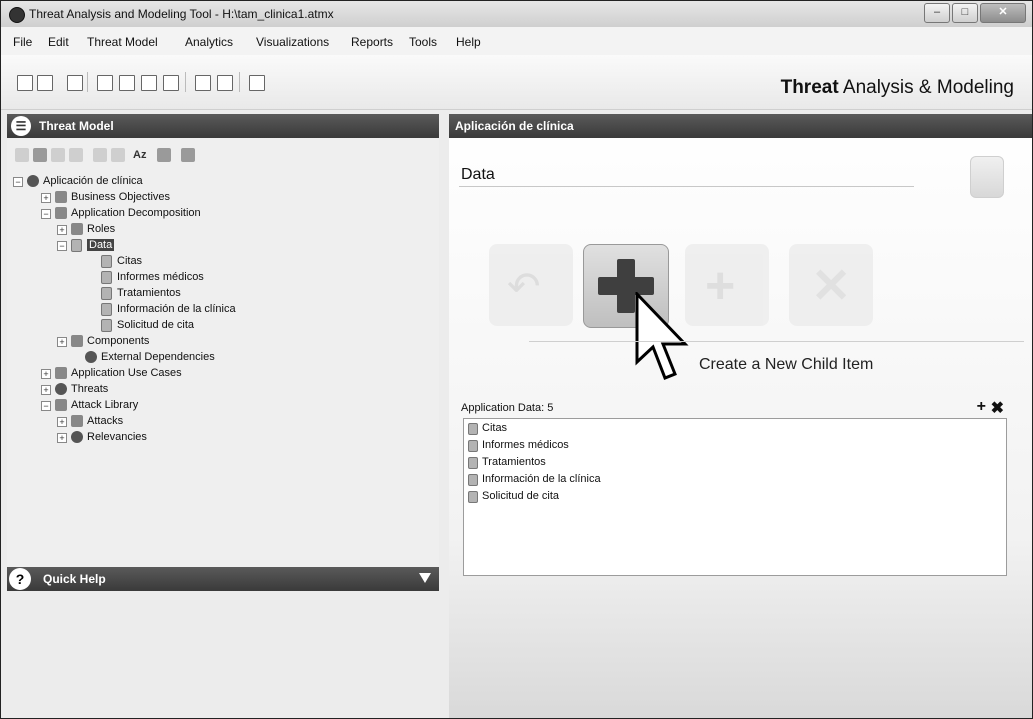 The height and width of the screenshot is (719, 1033). Describe the element at coordinates (223, 579) in the screenshot. I see `quick-help-header: ? Quick Help` at that location.